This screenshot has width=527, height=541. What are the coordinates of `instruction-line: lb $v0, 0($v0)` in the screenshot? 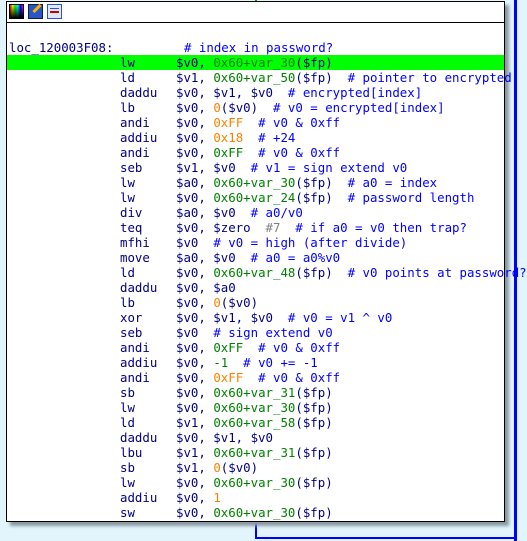 It's located at (255, 302).